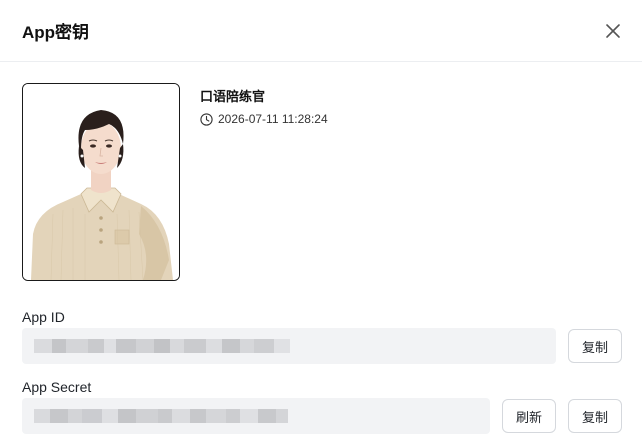 The image size is (642, 448). What do you see at coordinates (56, 32) in the screenshot?
I see `dialog-title: App密钥` at bounding box center [56, 32].